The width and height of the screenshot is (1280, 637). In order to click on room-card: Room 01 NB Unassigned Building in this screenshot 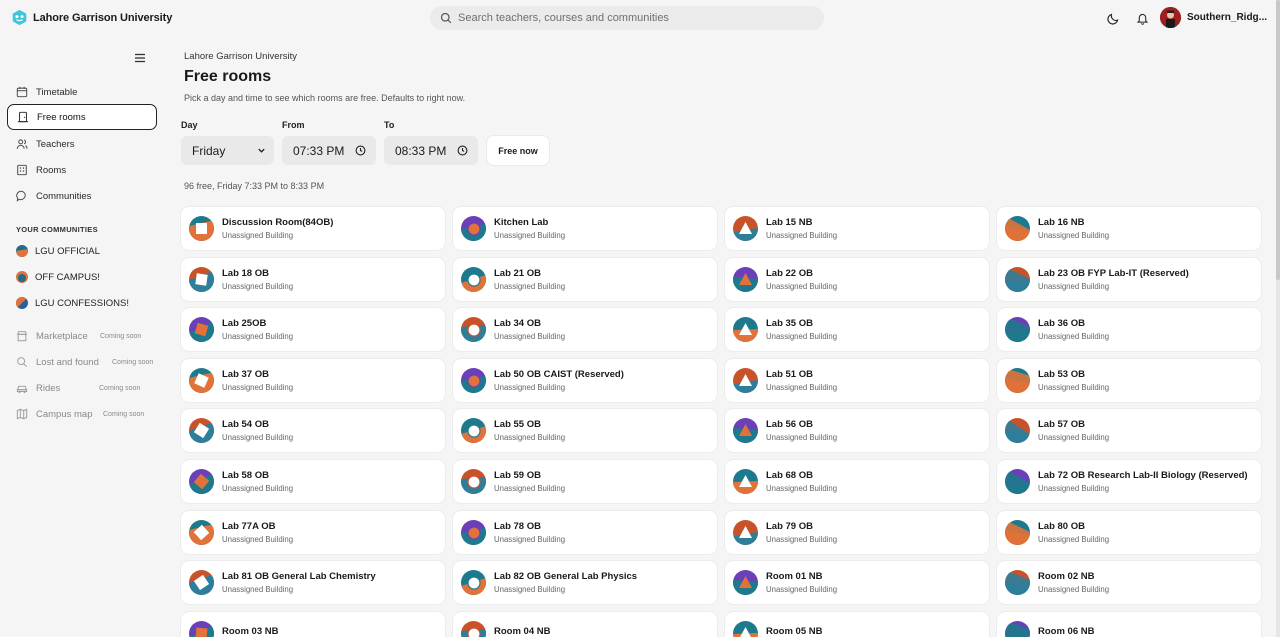, I will do `click(857, 583)`.